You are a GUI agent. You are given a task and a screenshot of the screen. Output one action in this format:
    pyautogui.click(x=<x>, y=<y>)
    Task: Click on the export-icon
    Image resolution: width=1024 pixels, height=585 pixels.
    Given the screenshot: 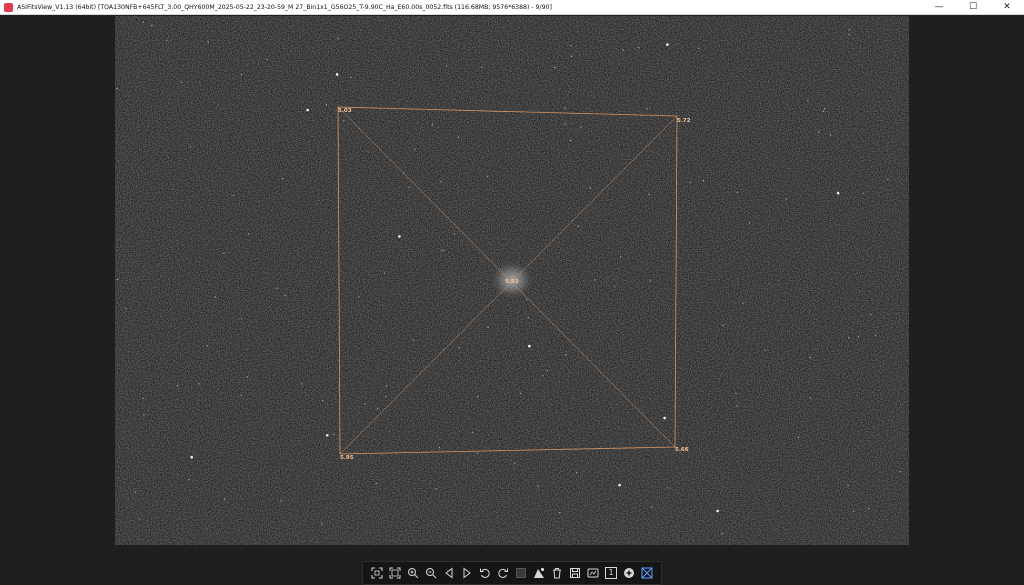 What is the action you would take?
    pyautogui.click(x=593, y=573)
    